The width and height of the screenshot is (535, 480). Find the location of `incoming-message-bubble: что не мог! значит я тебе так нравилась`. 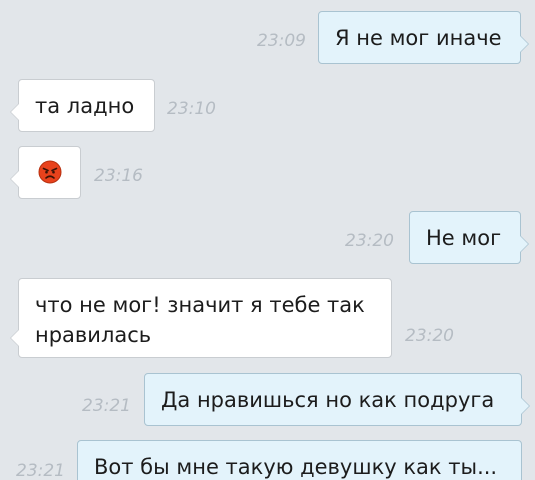

incoming-message-bubble: что не мог! значит я тебе так нравилась is located at coordinates (201, 318).